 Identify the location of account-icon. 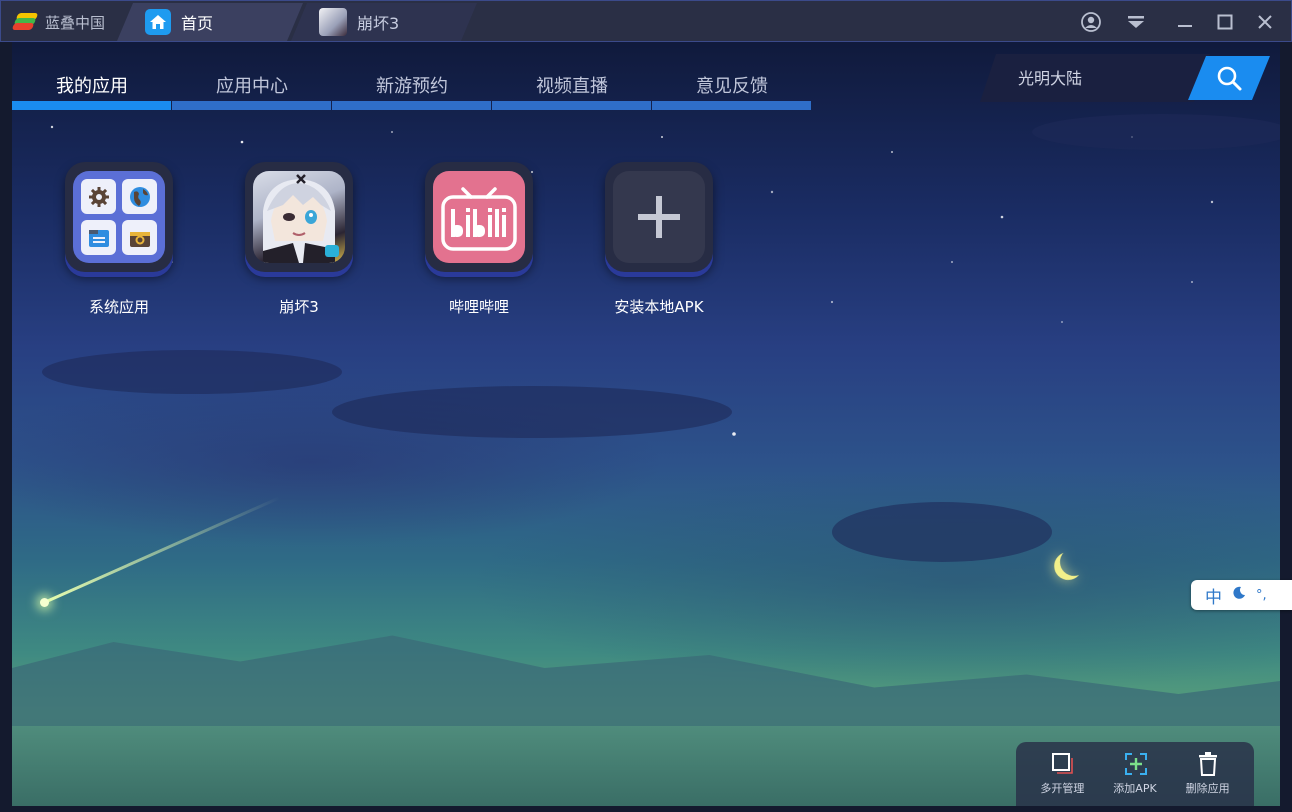
(1091, 22).